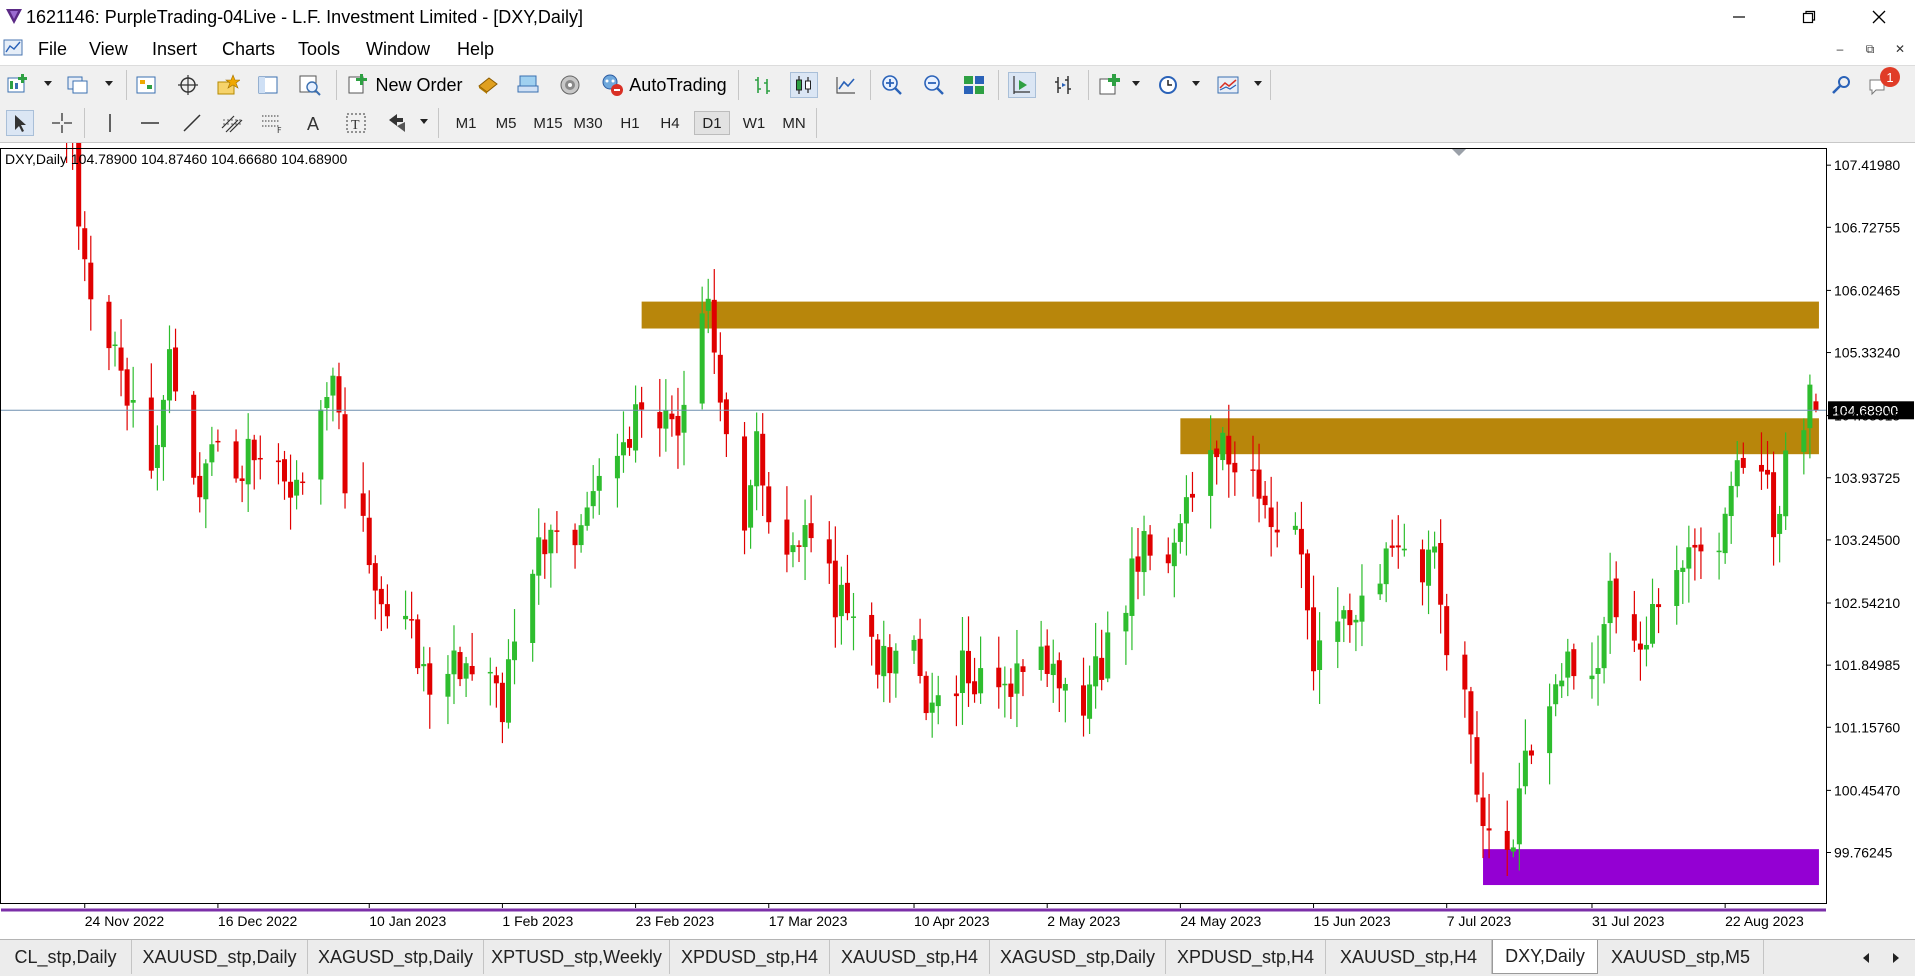 The image size is (1915, 976). Describe the element at coordinates (1681, 957) in the screenshot. I see `tab-xauusd-stp-m5: XAUUSD_stp,M5` at that location.